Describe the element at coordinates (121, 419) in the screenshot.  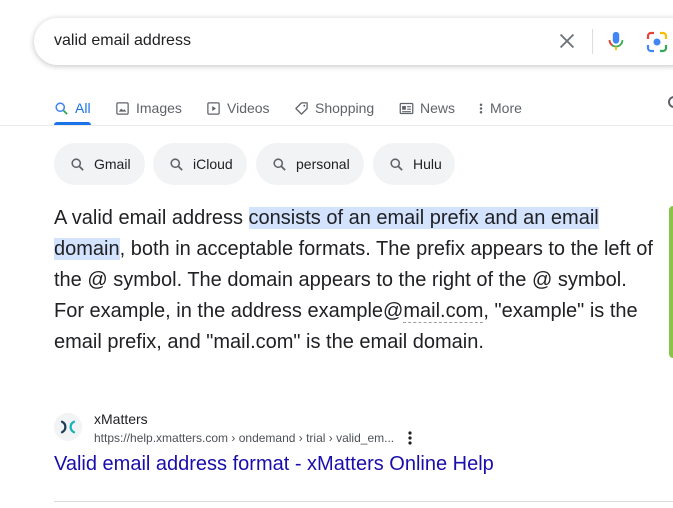
I see `result-site-name: xMatters` at that location.